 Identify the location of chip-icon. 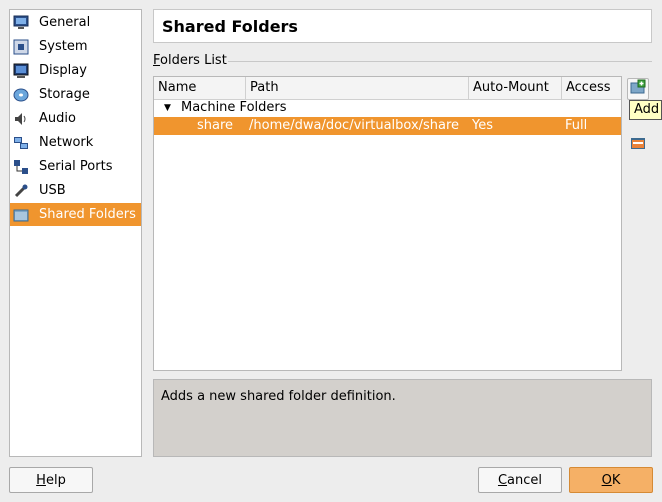
(21, 47).